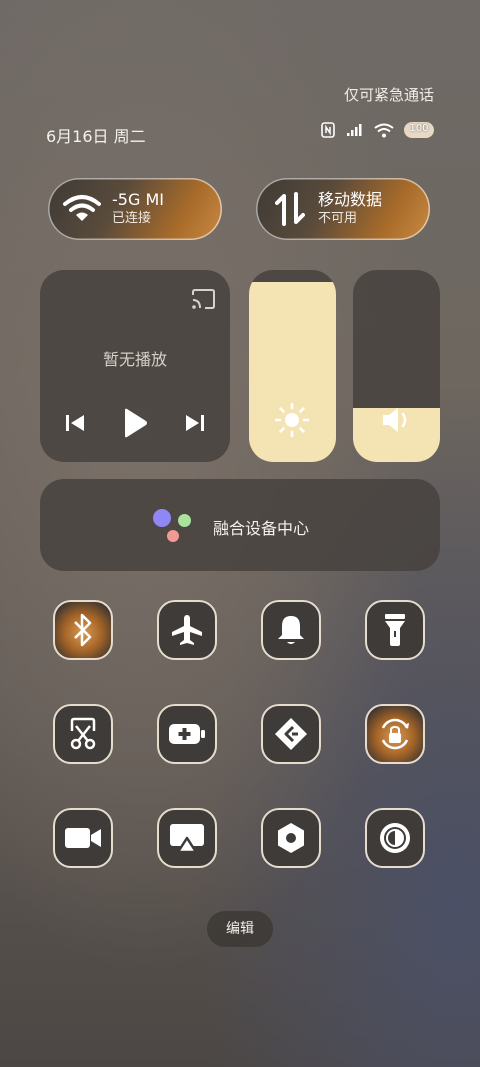  I want to click on screen-record-toggle, so click(83, 838).